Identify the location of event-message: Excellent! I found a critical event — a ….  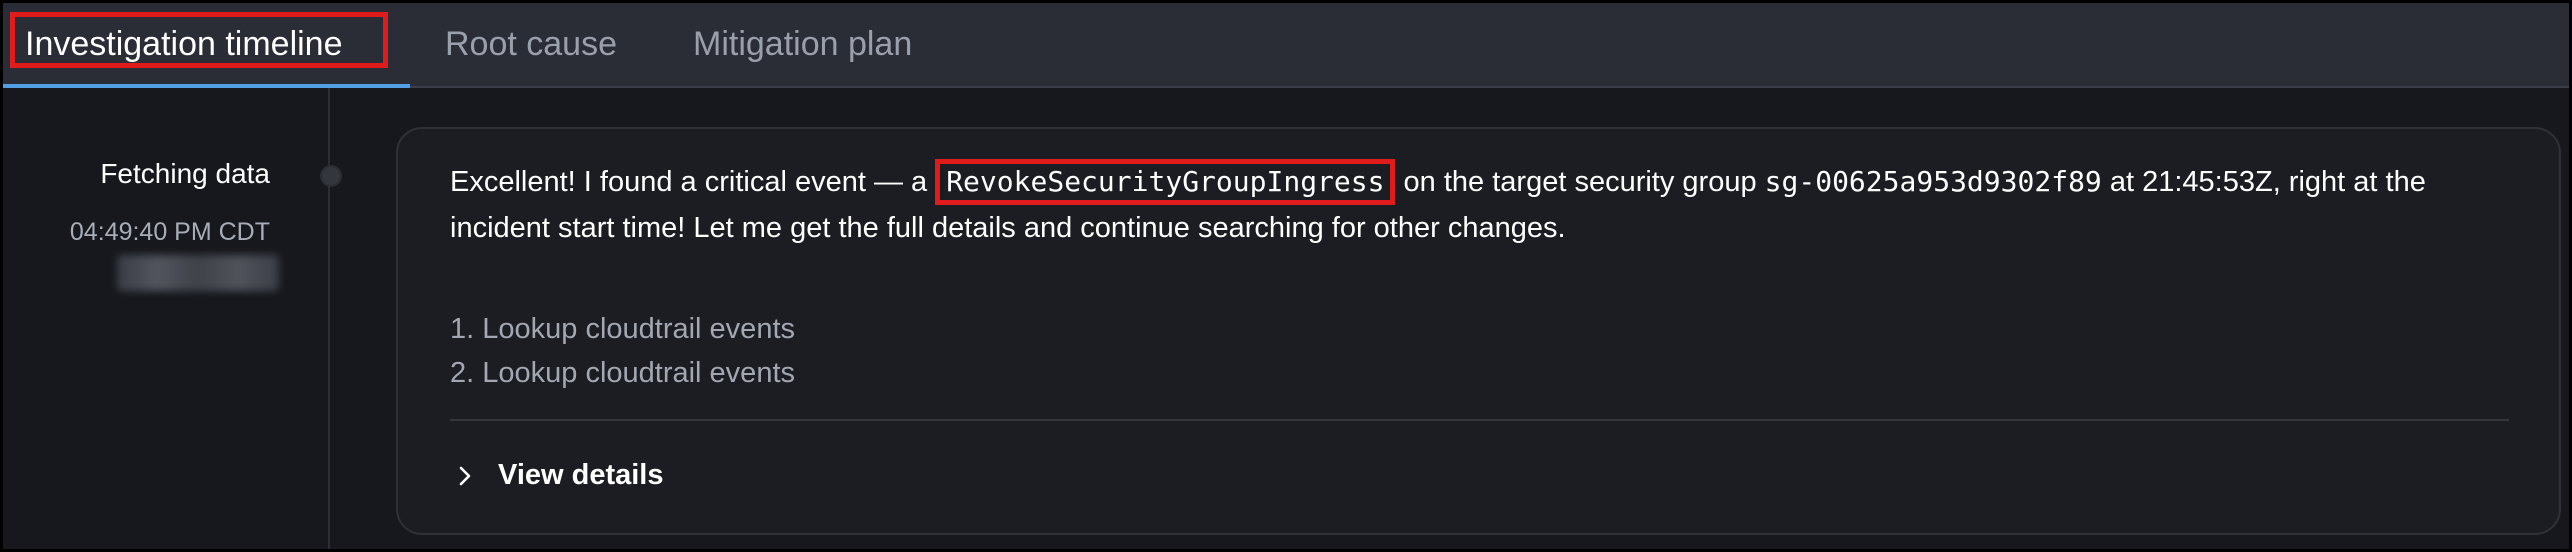
(1490, 205).